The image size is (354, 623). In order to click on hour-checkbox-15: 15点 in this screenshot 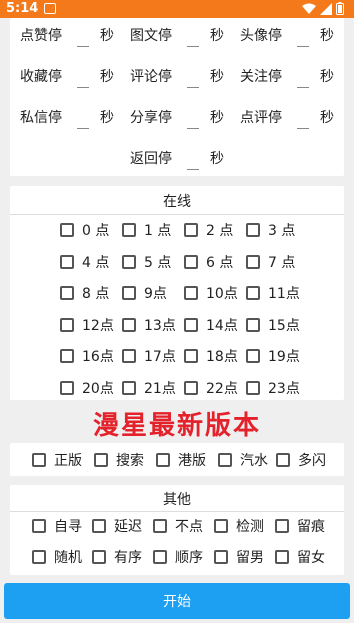, I will do `click(273, 325)`.